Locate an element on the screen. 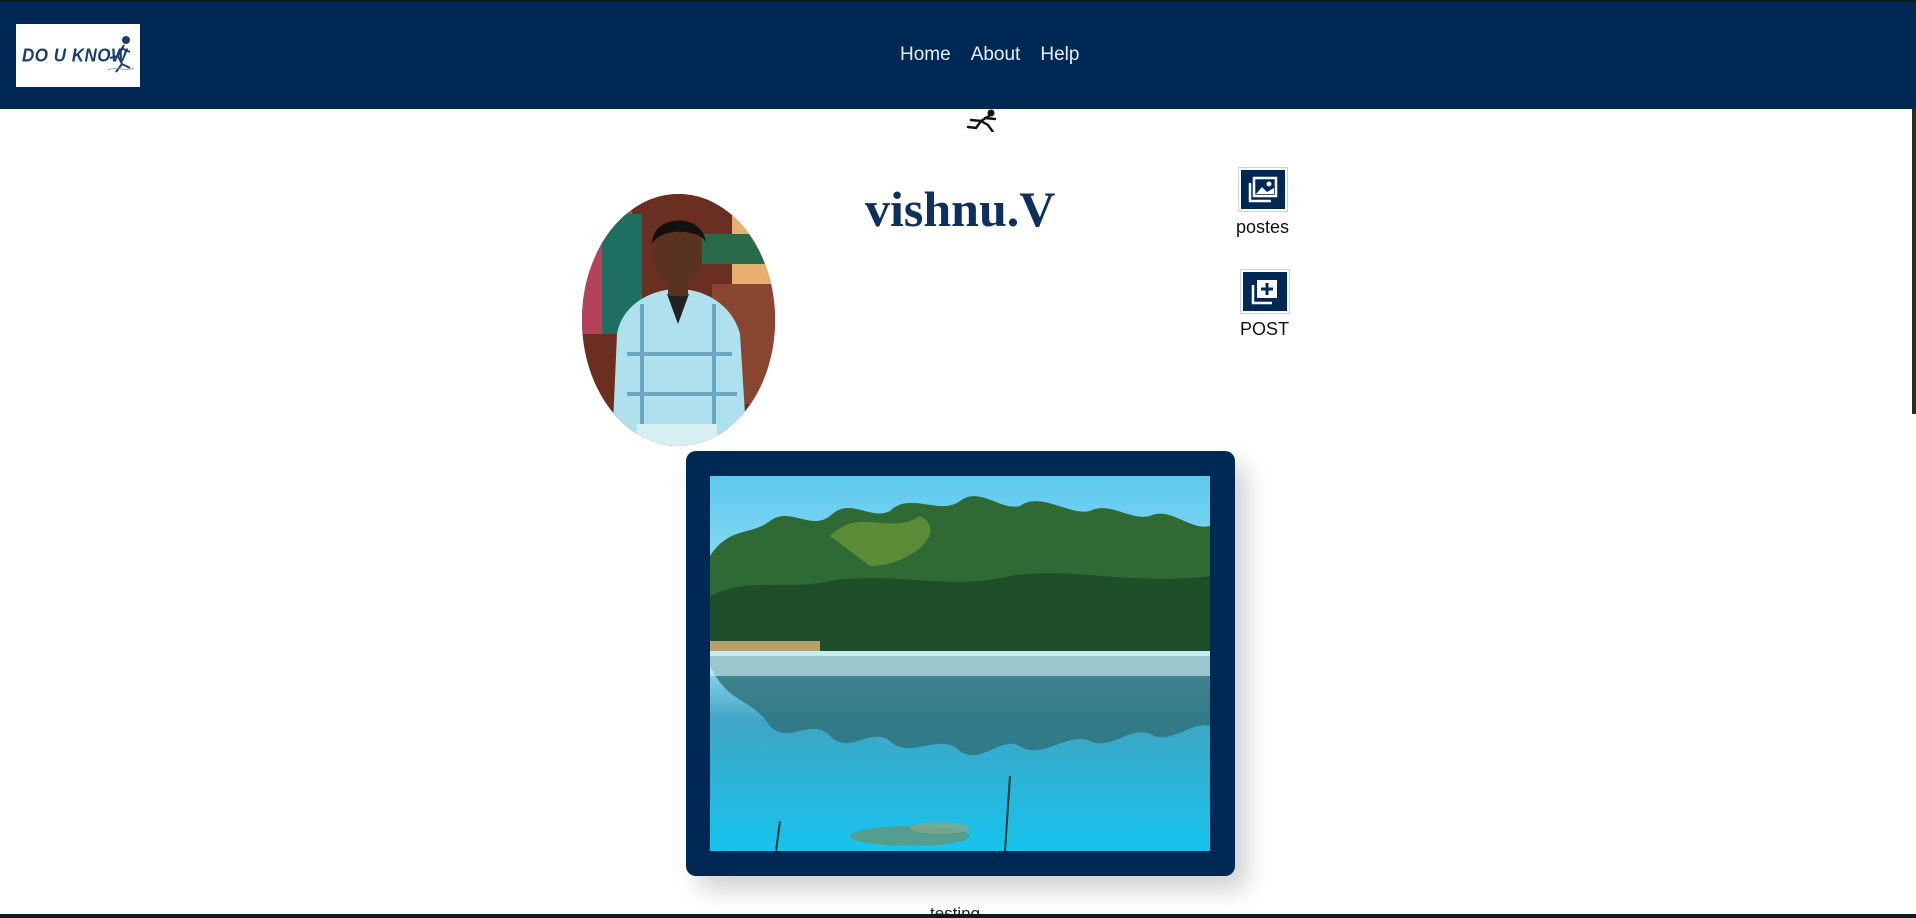 This screenshot has height=918, width=1916. nav-help-link: Help is located at coordinates (1059, 55).